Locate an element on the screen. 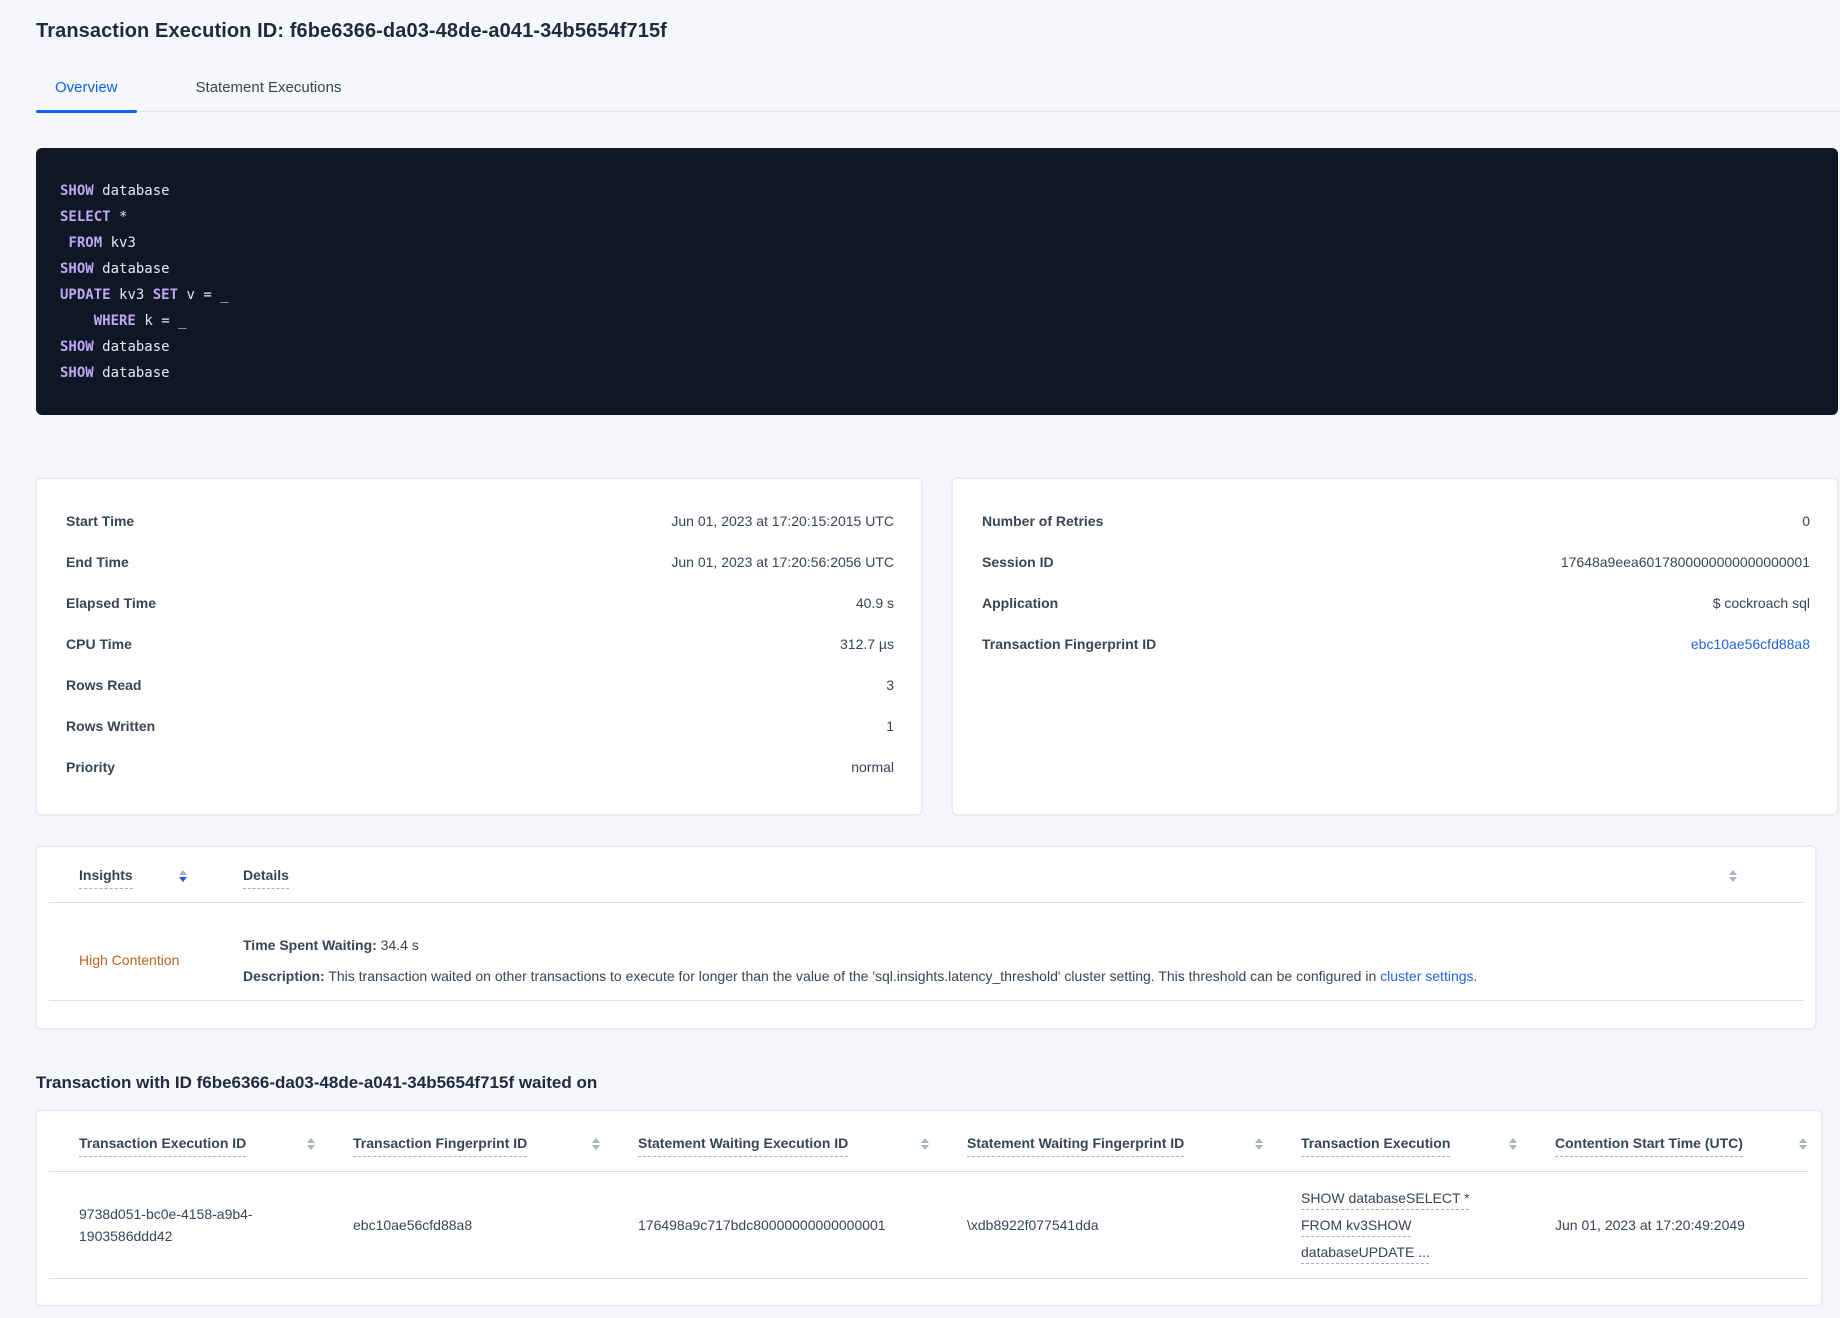 The width and height of the screenshot is (1840, 1318). stat-row-elapsed-time: Elapsed Time 40.9 s is located at coordinates (480, 603).